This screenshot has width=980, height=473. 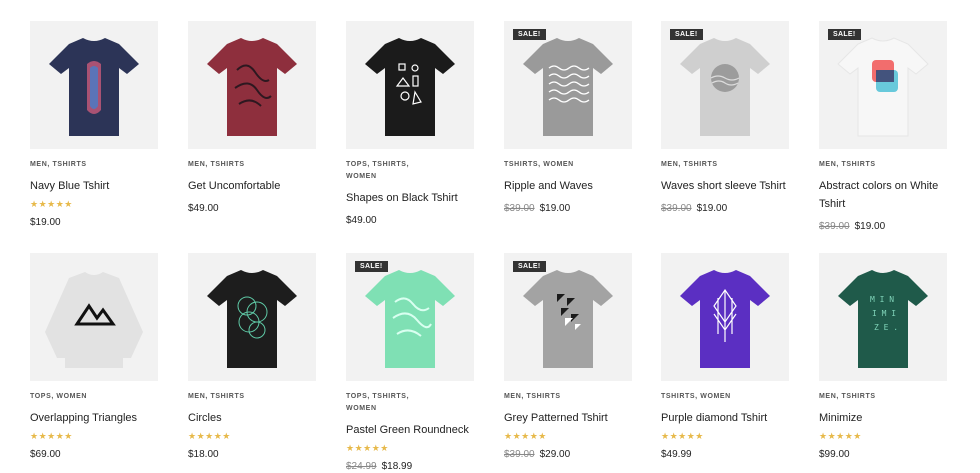 What do you see at coordinates (94, 418) in the screenshot?
I see `product-title: Overlapping Triangles` at bounding box center [94, 418].